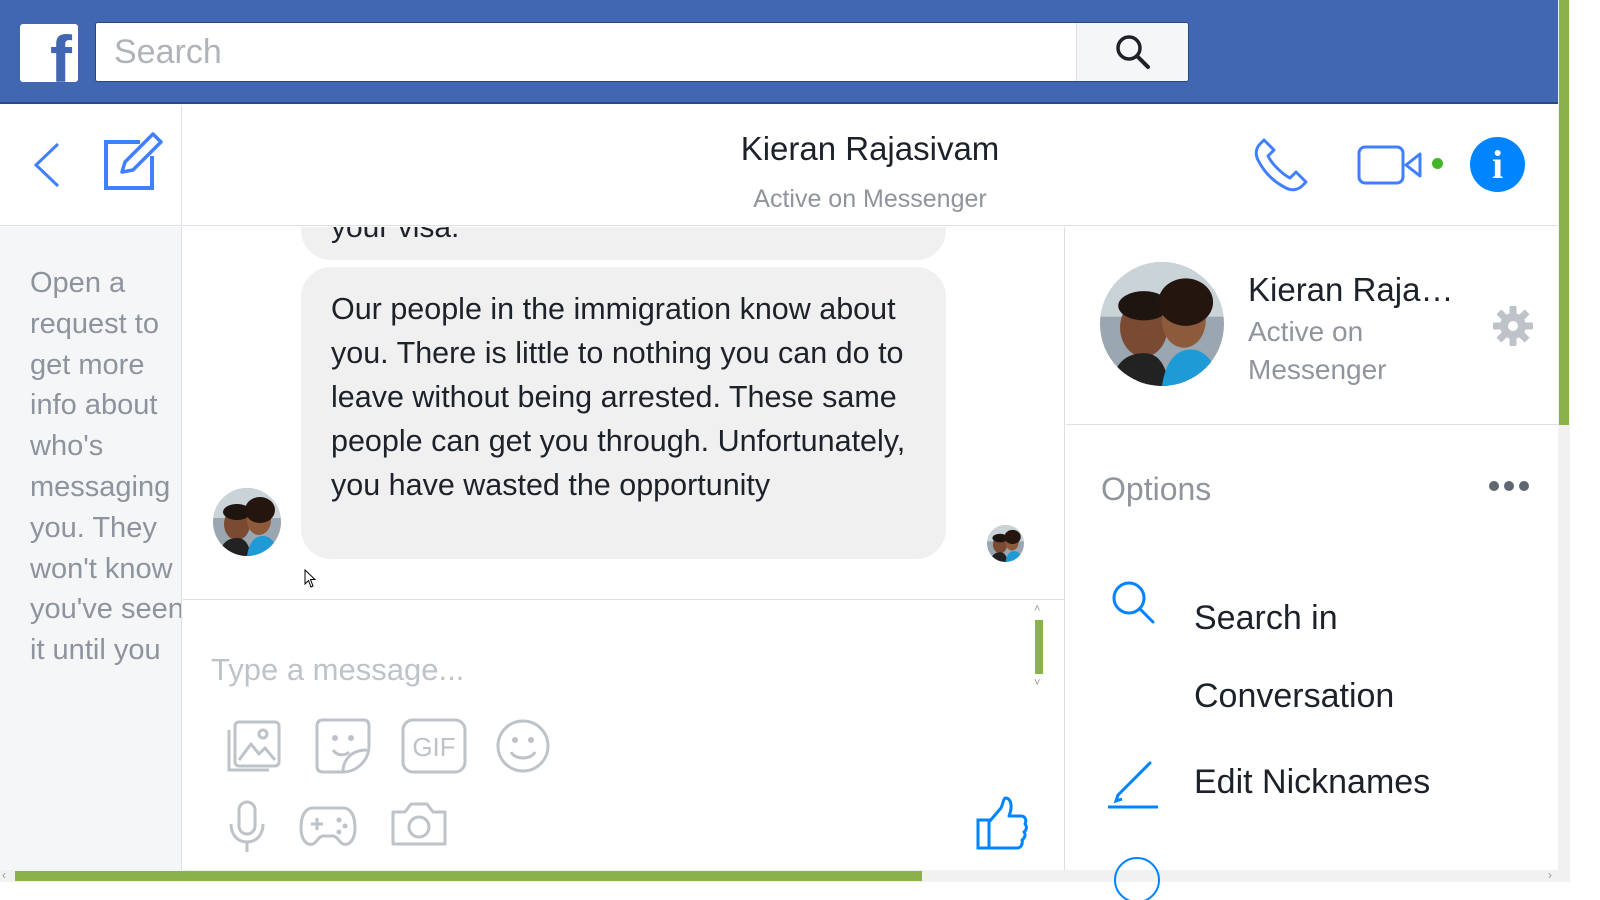 Image resolution: width=1600 pixels, height=900 pixels. What do you see at coordinates (623, 243) in the screenshot?
I see `message-bubble: your visa.` at bounding box center [623, 243].